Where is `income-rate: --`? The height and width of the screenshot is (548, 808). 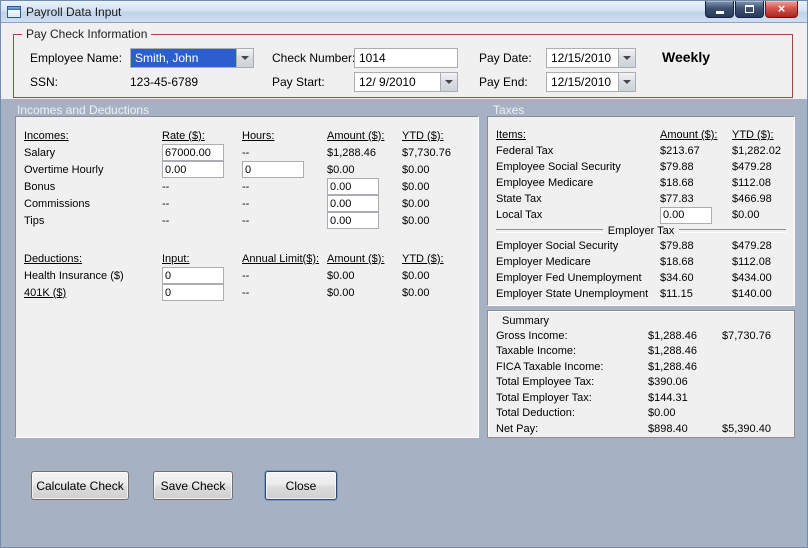
income-rate: -- is located at coordinates (166, 186).